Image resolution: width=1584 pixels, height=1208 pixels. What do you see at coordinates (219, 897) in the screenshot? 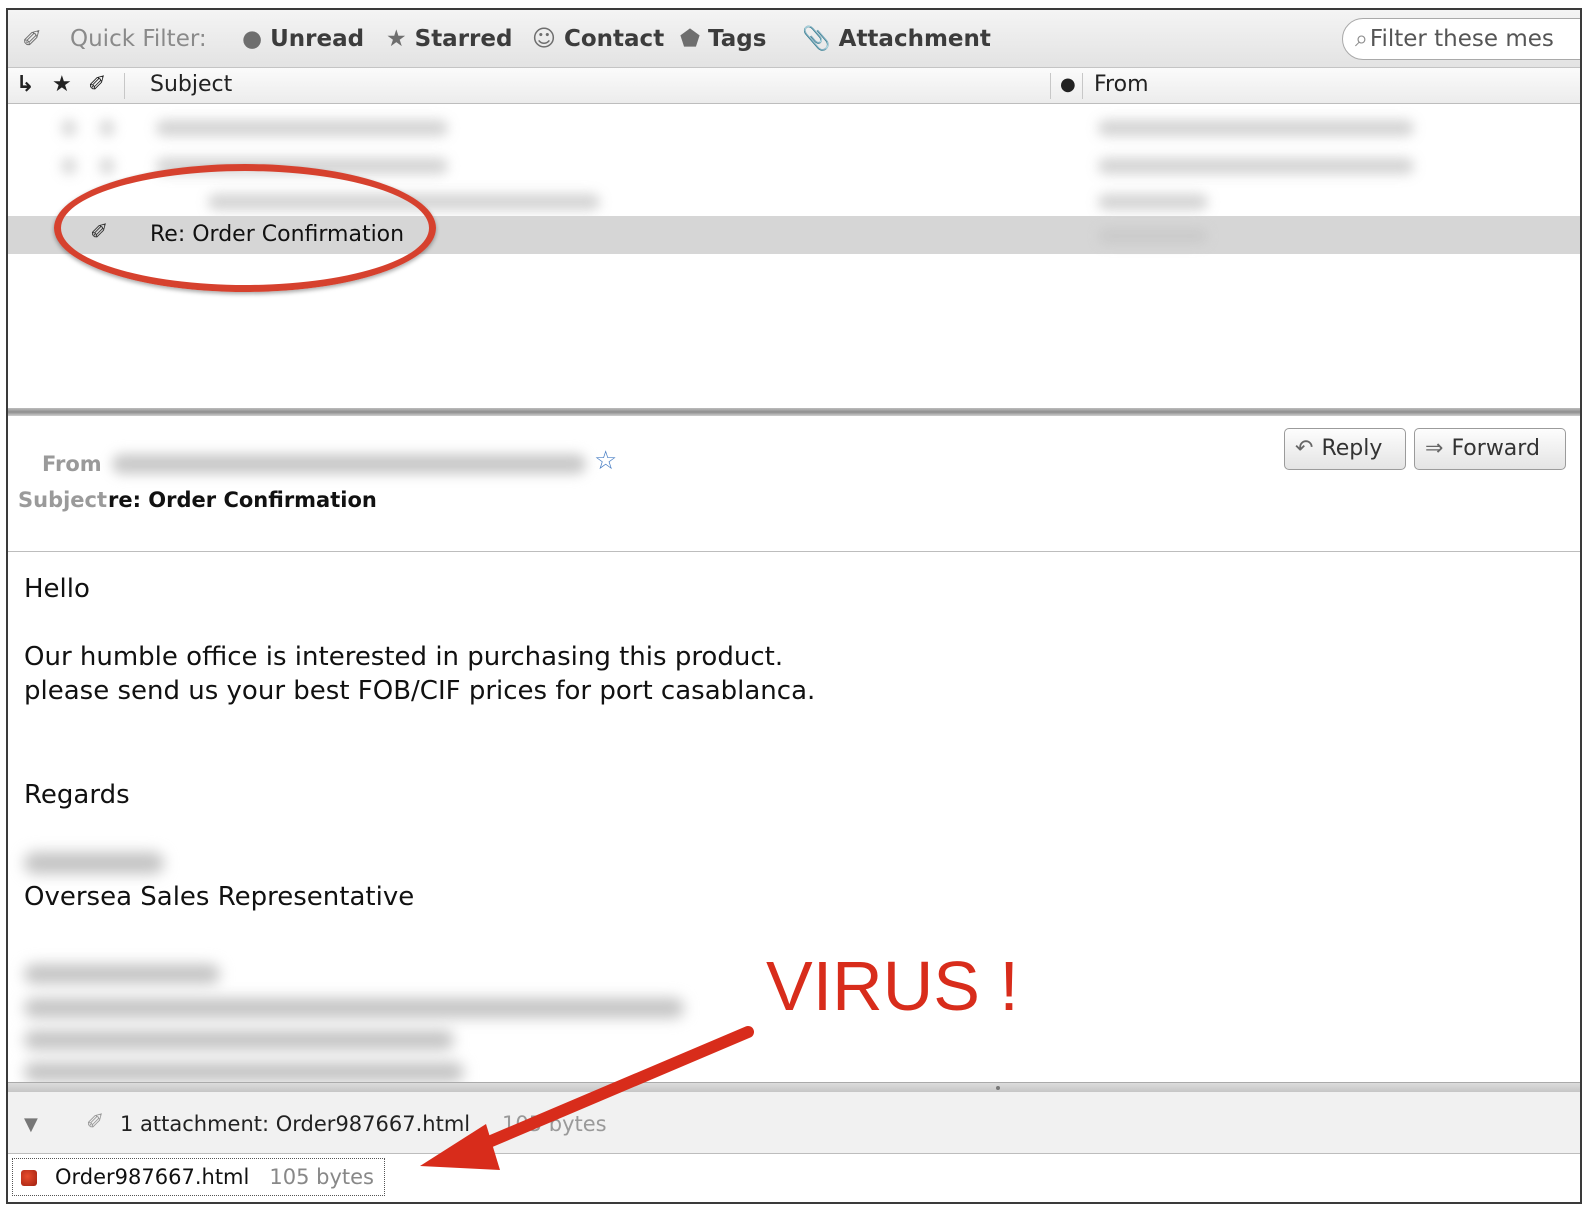
I see `body-signature-title: Oversea Sales Representative` at bounding box center [219, 897].